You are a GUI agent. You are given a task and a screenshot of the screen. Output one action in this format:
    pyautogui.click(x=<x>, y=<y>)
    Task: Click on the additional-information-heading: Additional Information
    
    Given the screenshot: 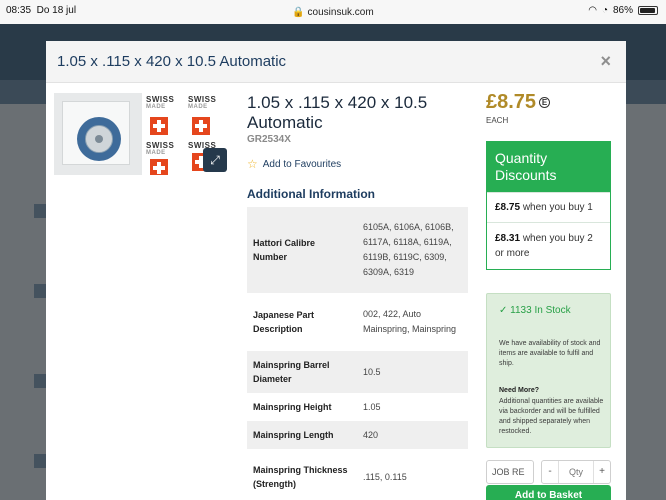 What is the action you would take?
    pyautogui.click(x=311, y=194)
    